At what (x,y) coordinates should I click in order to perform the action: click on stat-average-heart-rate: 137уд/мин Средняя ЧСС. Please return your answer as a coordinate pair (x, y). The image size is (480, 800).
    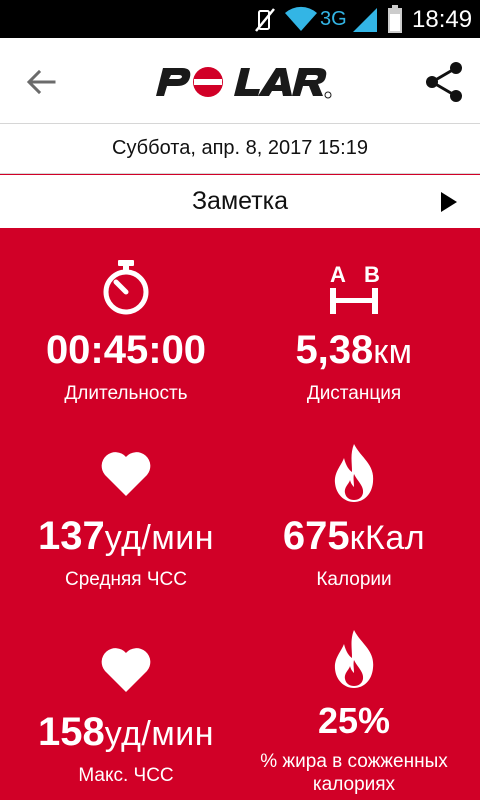
    Looking at the image, I should click on (126, 513).